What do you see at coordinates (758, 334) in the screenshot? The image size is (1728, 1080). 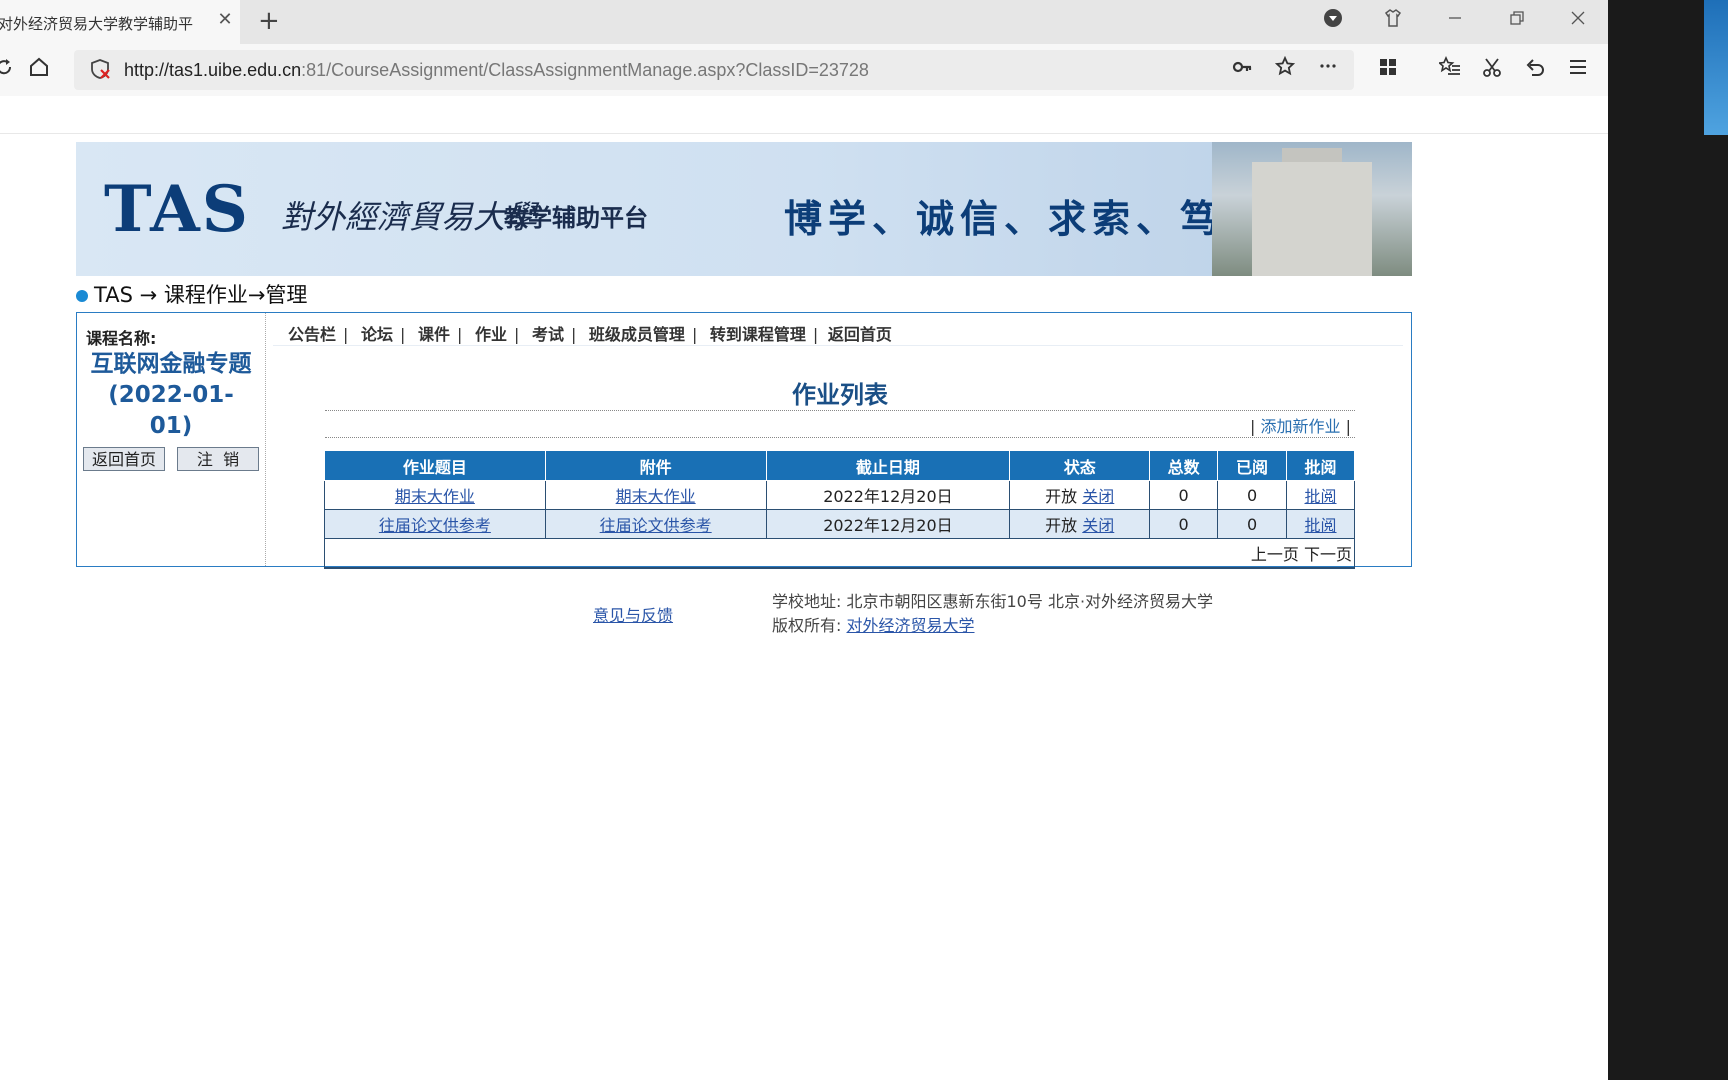 I see `nav-course-management: 转到课程管理` at bounding box center [758, 334].